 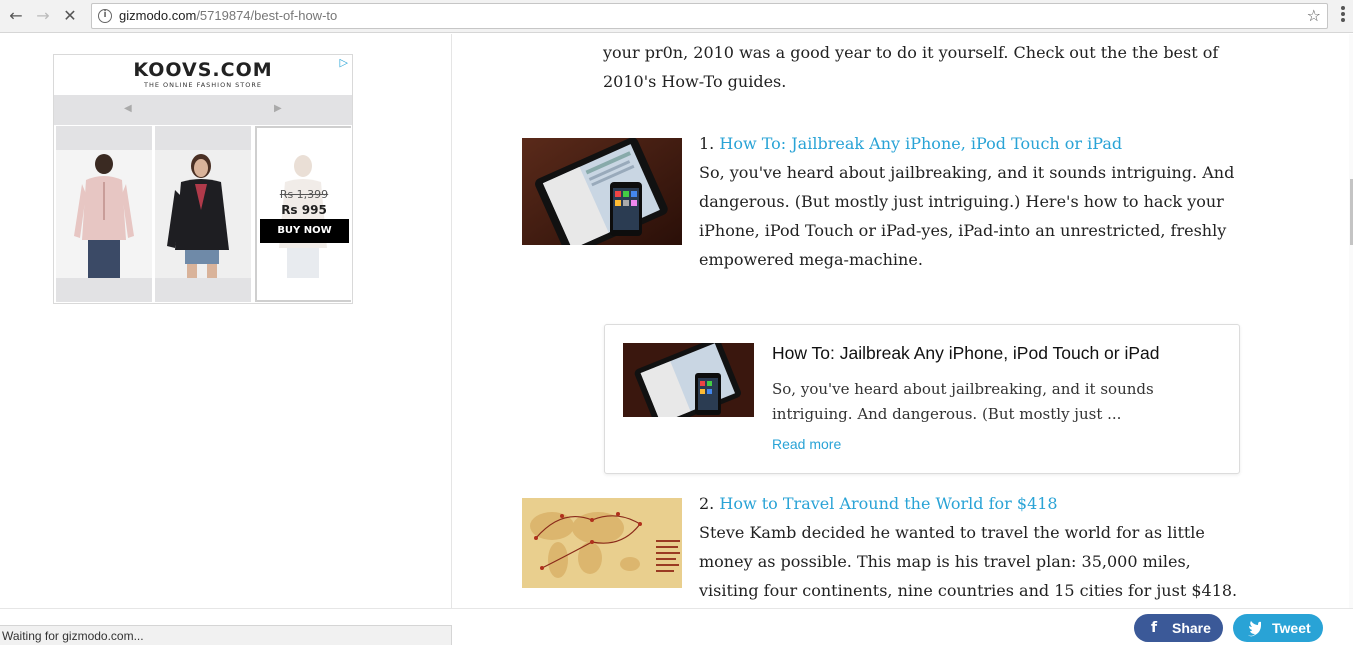 What do you see at coordinates (602, 543) in the screenshot?
I see `world-map-thumbnail` at bounding box center [602, 543].